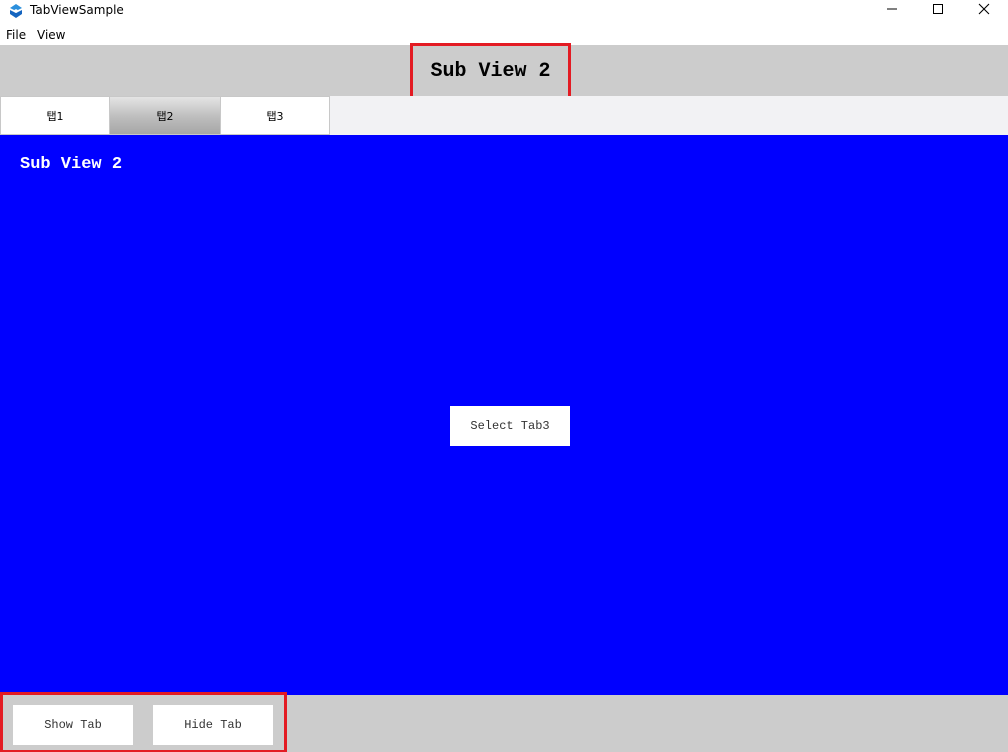 The width and height of the screenshot is (1008, 752). I want to click on header-title-highlight: Sub View 2, so click(490, 71).